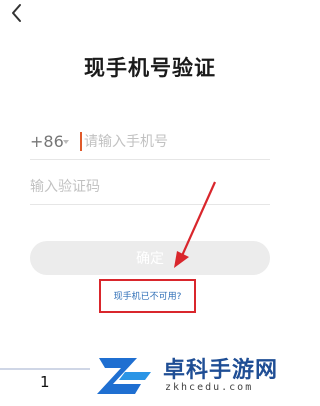 The height and width of the screenshot is (406, 320). Describe the element at coordinates (150, 68) in the screenshot. I see `page-title: 现手机号验证` at that location.